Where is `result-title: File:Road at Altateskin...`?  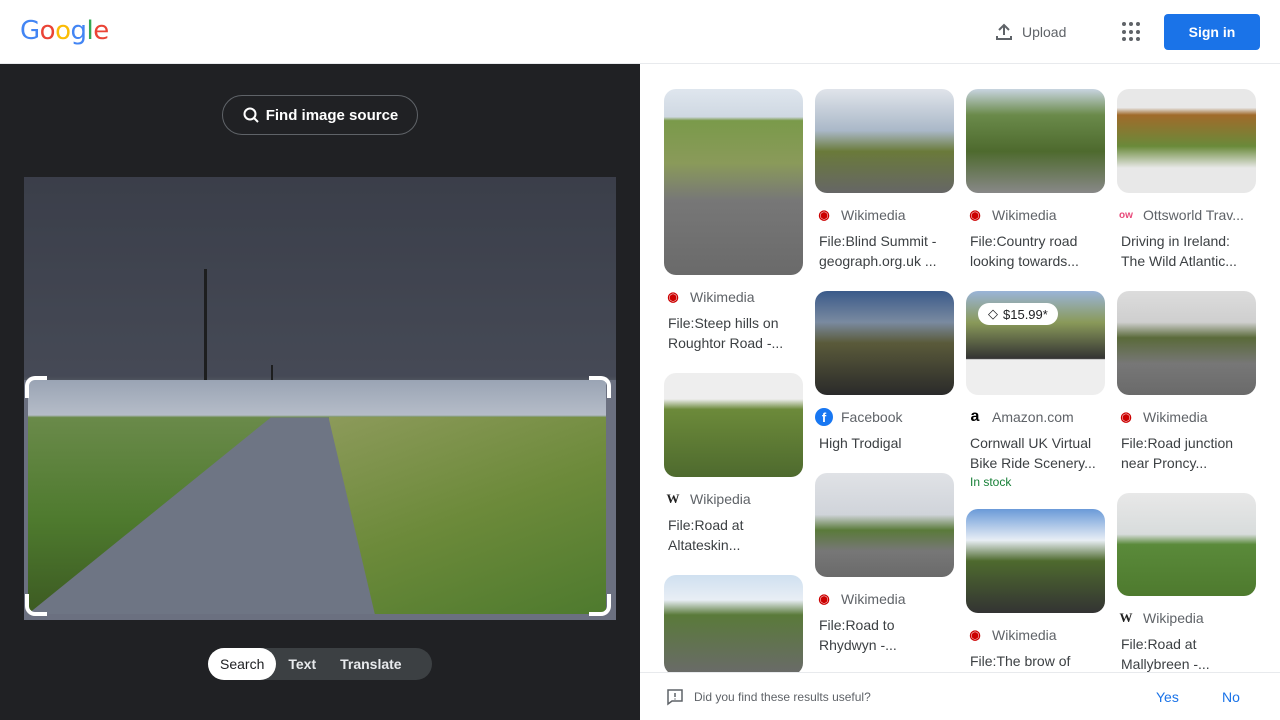
result-title: File:Road at Altateskin... is located at coordinates (733, 535).